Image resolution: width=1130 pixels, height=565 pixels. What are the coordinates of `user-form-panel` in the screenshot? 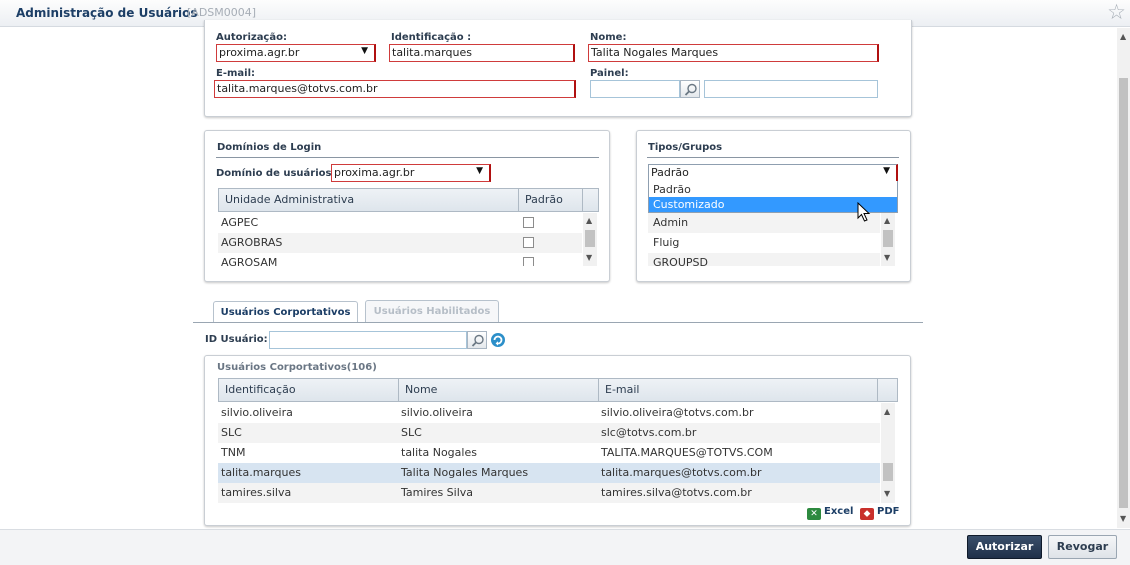 It's located at (558, 68).